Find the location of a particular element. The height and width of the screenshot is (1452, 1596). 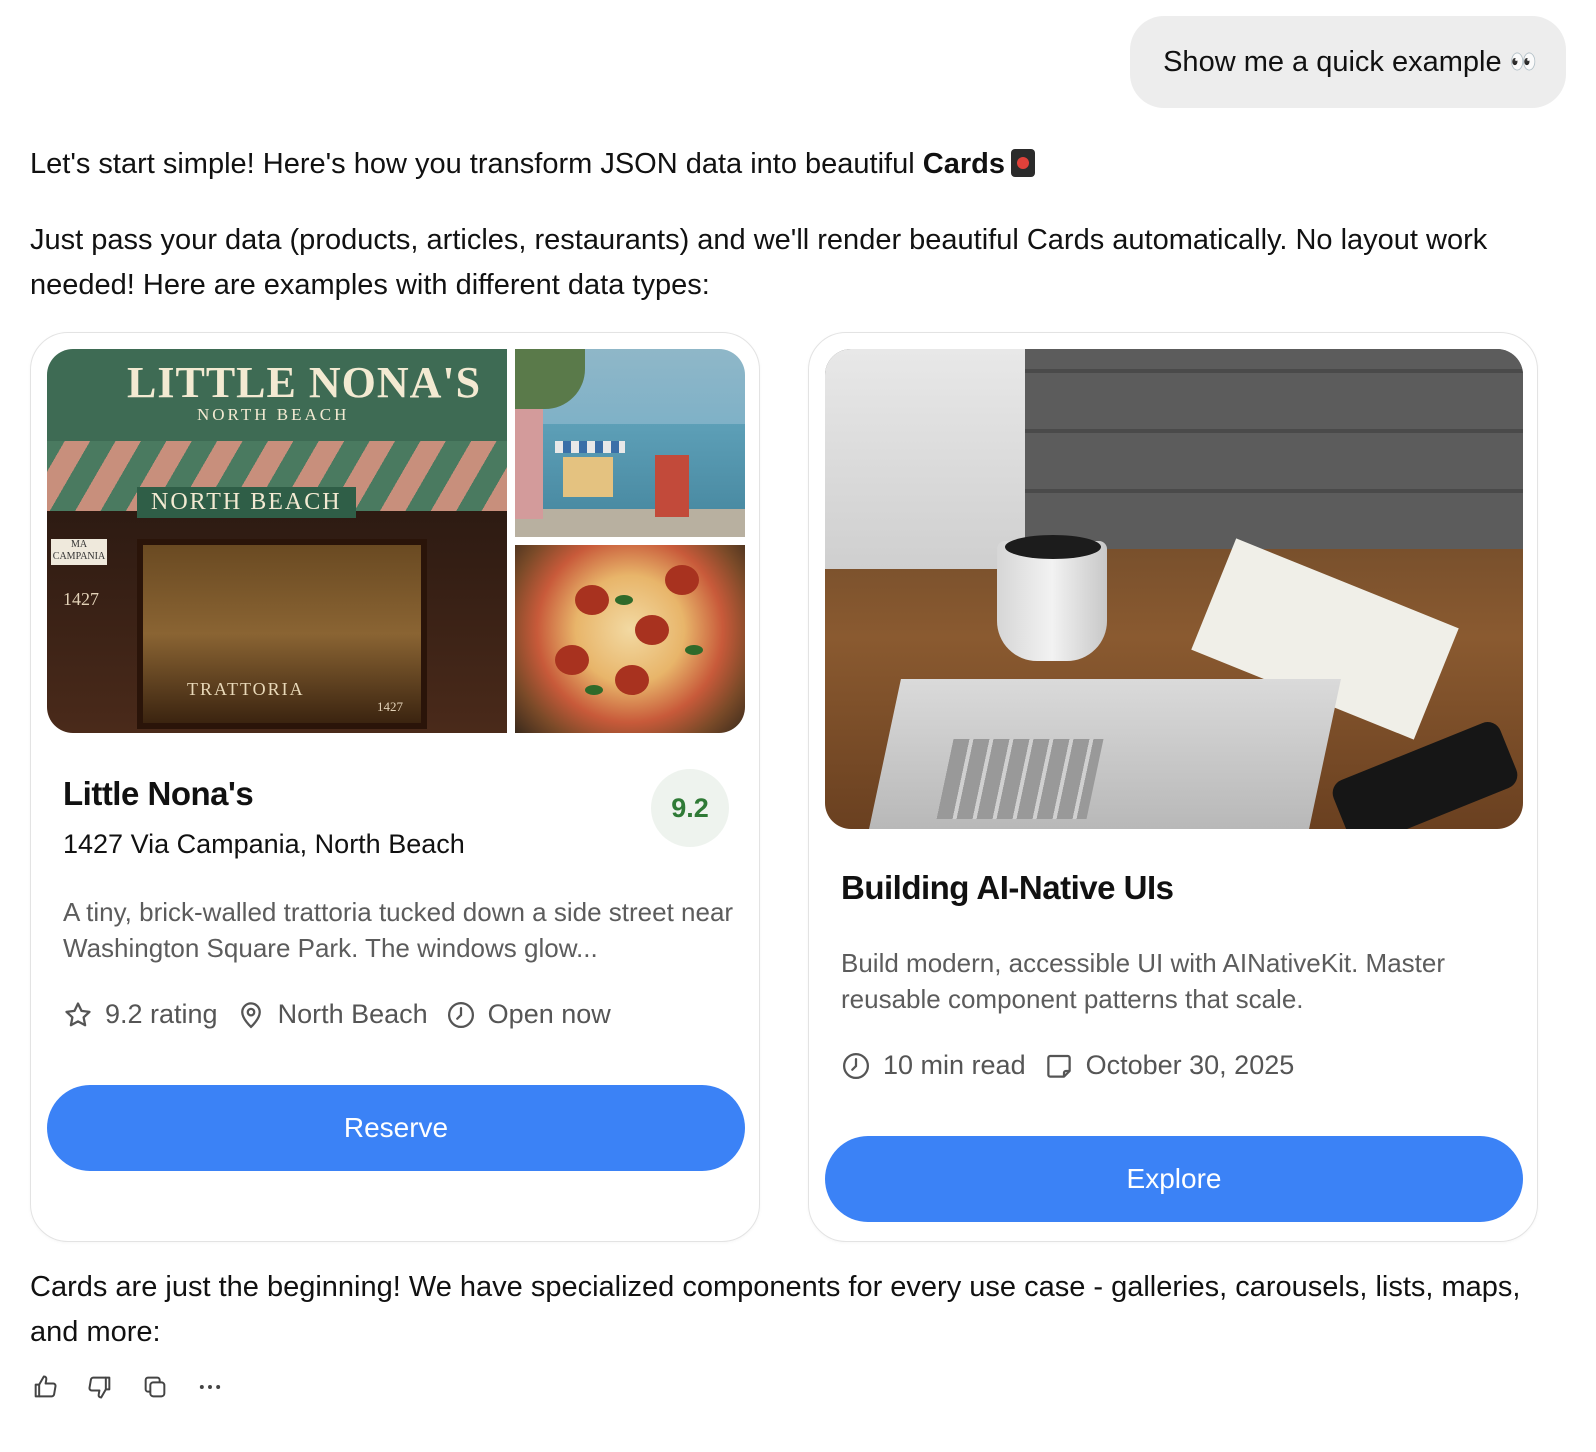

restaurant-meta: 9.2 rating North Beach Open now is located at coordinates (346, 1014).